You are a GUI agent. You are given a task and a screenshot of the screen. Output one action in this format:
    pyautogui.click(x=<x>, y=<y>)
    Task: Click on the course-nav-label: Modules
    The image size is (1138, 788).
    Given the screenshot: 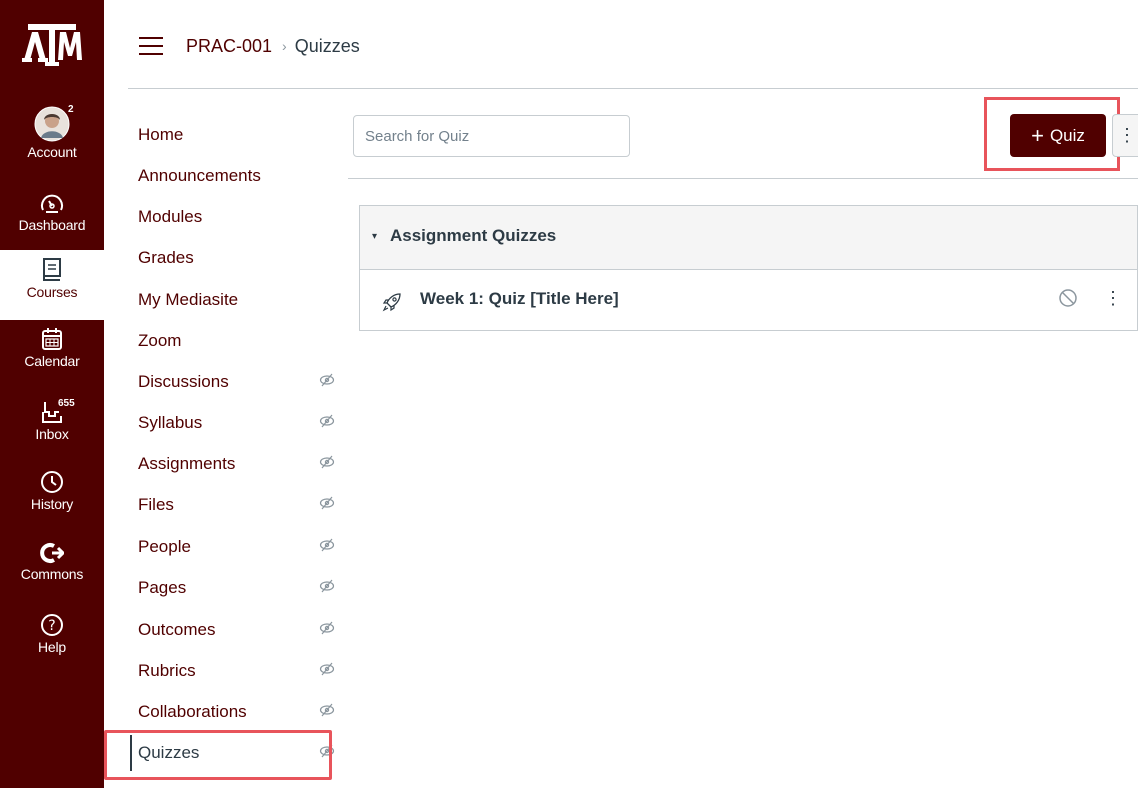 What is the action you would take?
    pyautogui.click(x=170, y=216)
    